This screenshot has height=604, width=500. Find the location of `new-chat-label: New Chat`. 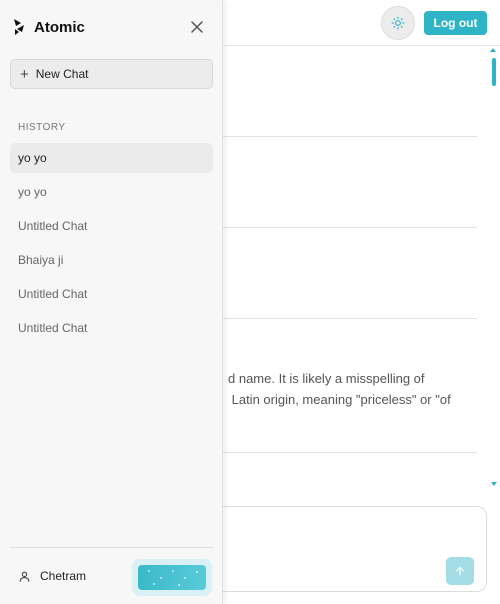

new-chat-label: New Chat is located at coordinates (62, 74).